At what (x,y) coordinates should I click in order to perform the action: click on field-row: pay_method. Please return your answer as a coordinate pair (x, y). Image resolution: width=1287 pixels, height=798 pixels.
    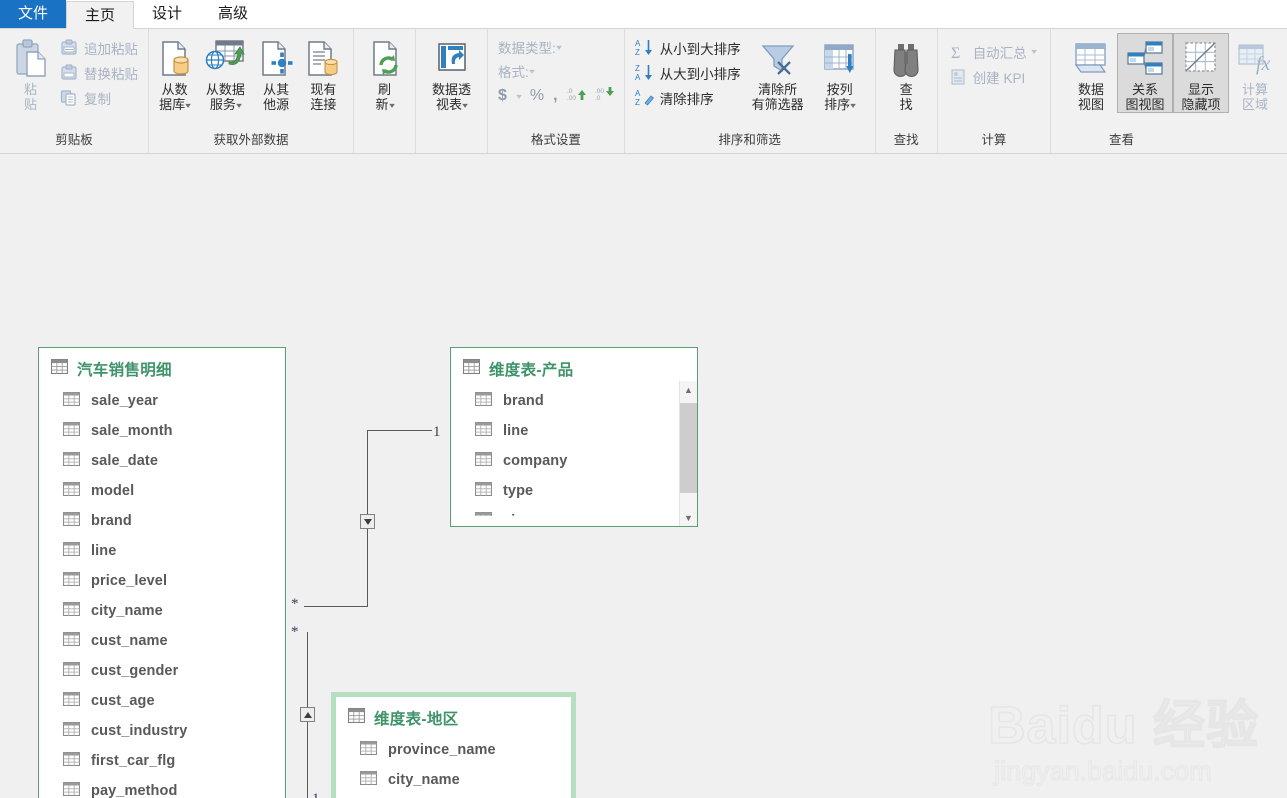
    Looking at the image, I should click on (173, 787).